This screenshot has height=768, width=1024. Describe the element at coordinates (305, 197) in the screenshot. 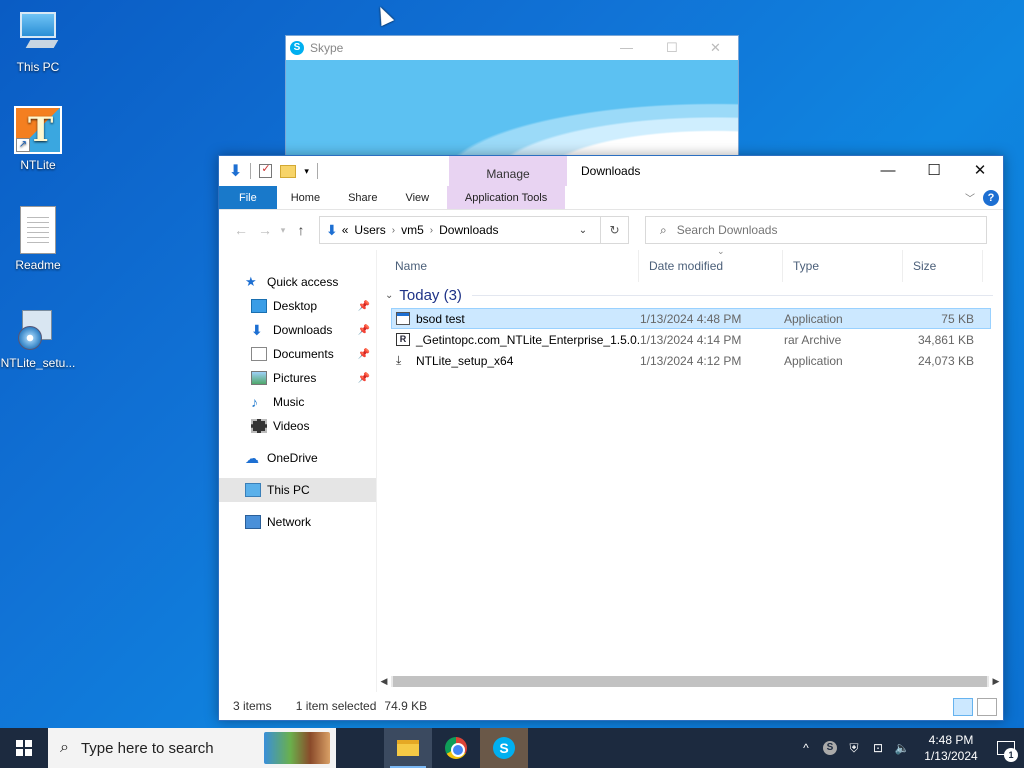

I see `tab-home: Home` at that location.